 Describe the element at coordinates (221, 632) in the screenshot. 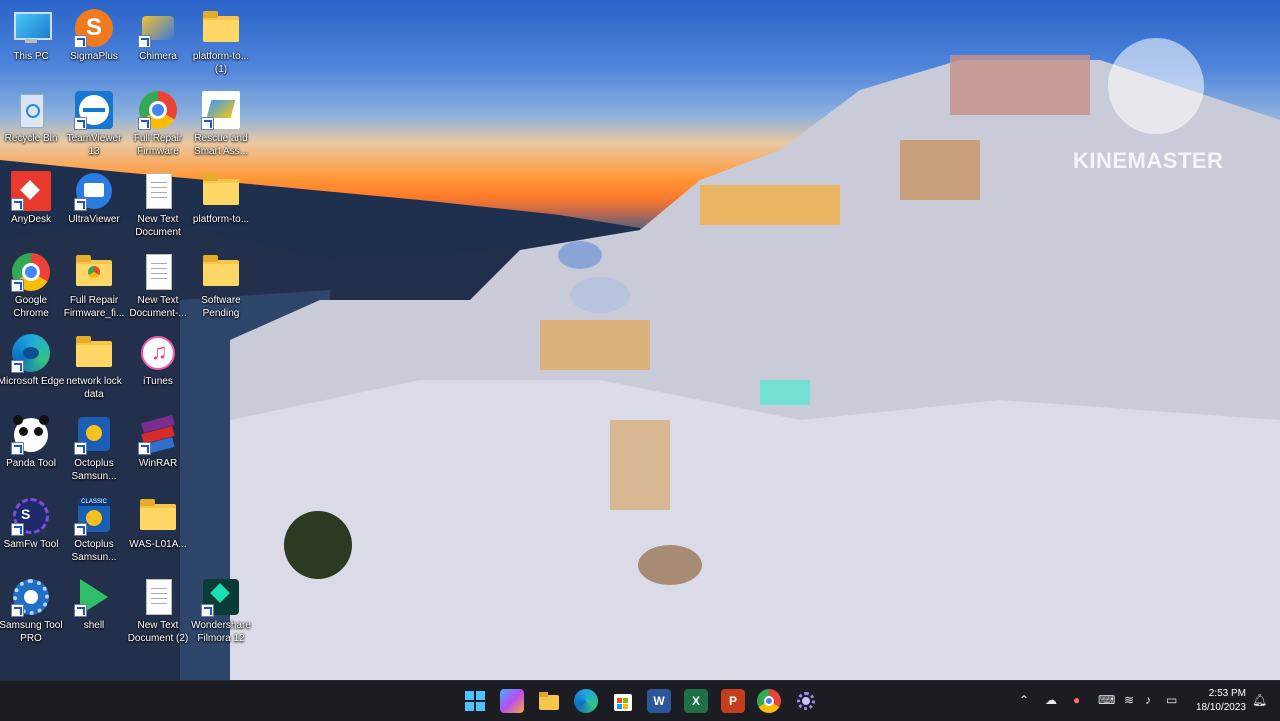

I see `desktop-icon-label: Wondershare Filmora 12` at that location.